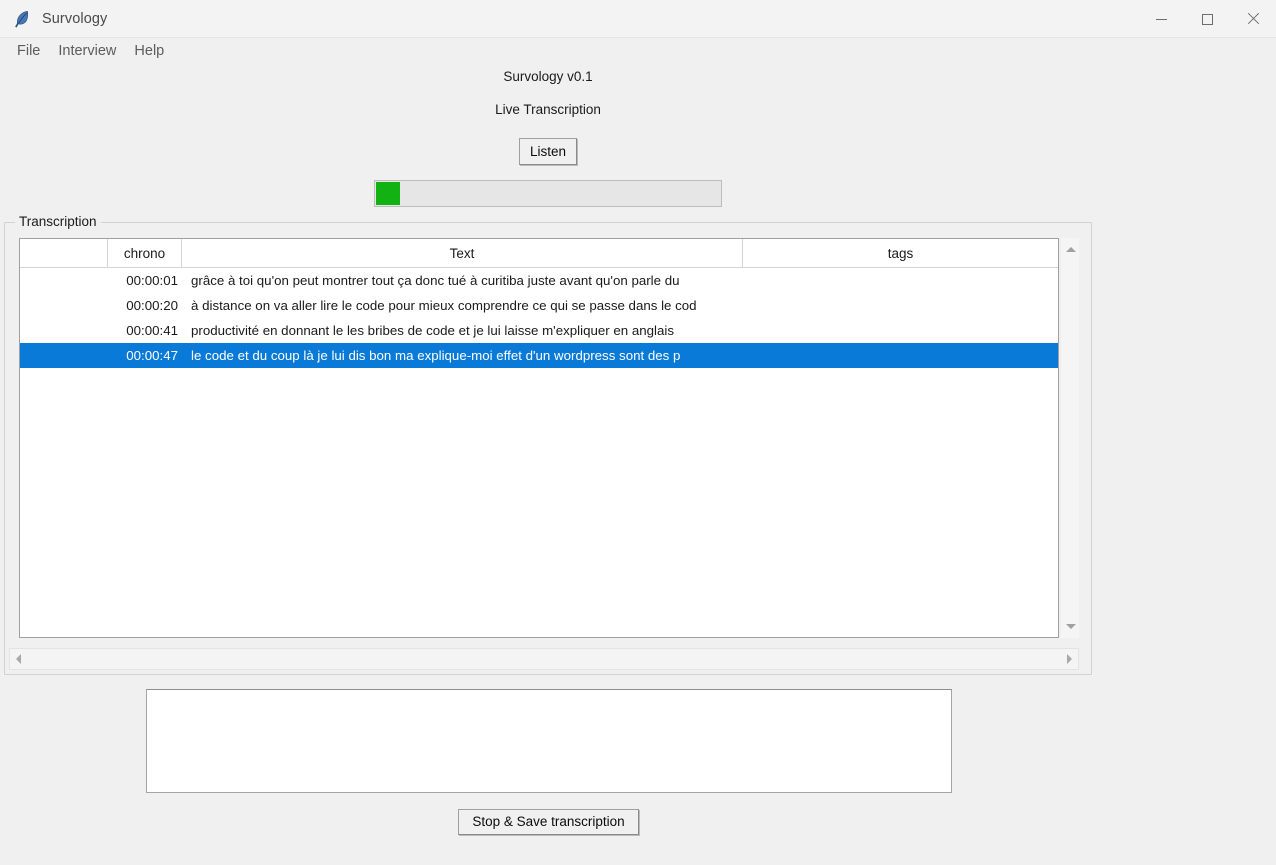  I want to click on menu-item-interview: Interview, so click(87, 51).